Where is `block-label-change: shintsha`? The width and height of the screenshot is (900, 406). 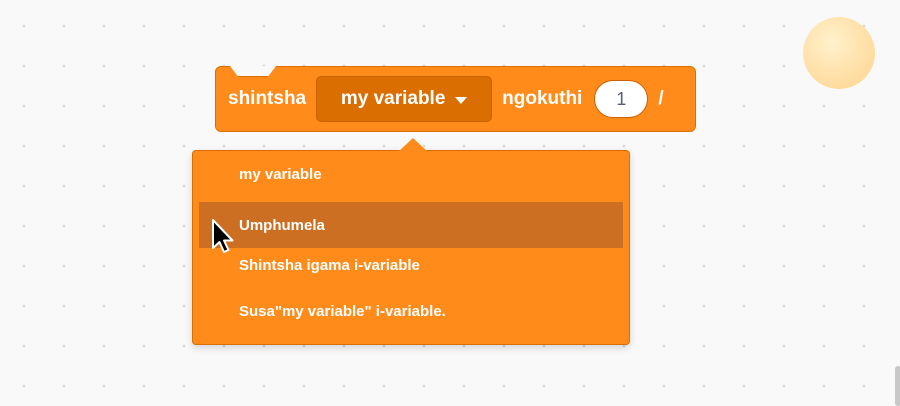 block-label-change: shintsha is located at coordinates (267, 98).